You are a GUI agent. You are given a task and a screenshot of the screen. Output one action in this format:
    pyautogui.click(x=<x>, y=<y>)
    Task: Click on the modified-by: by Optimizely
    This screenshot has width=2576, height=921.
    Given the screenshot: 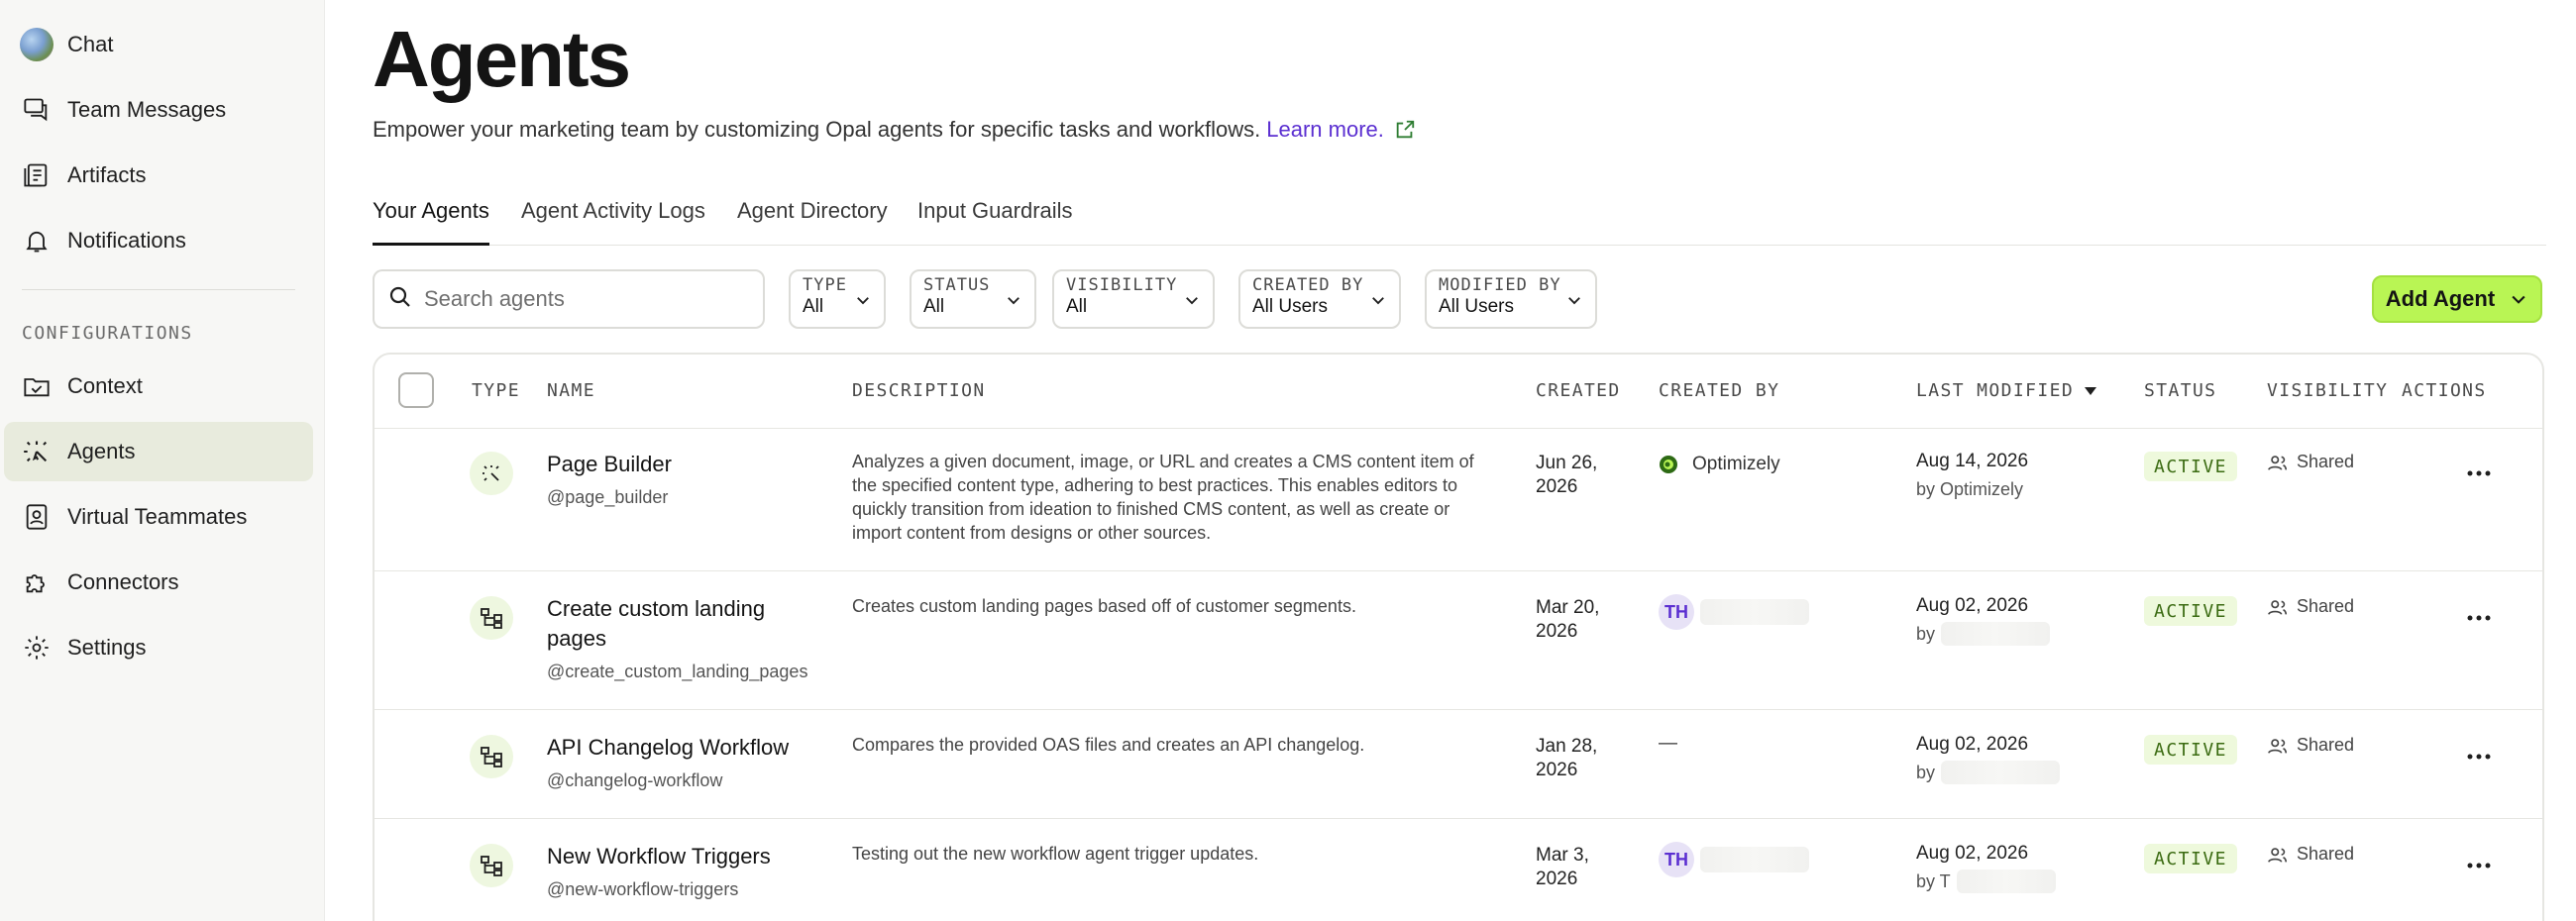 What is the action you would take?
    pyautogui.click(x=1970, y=489)
    